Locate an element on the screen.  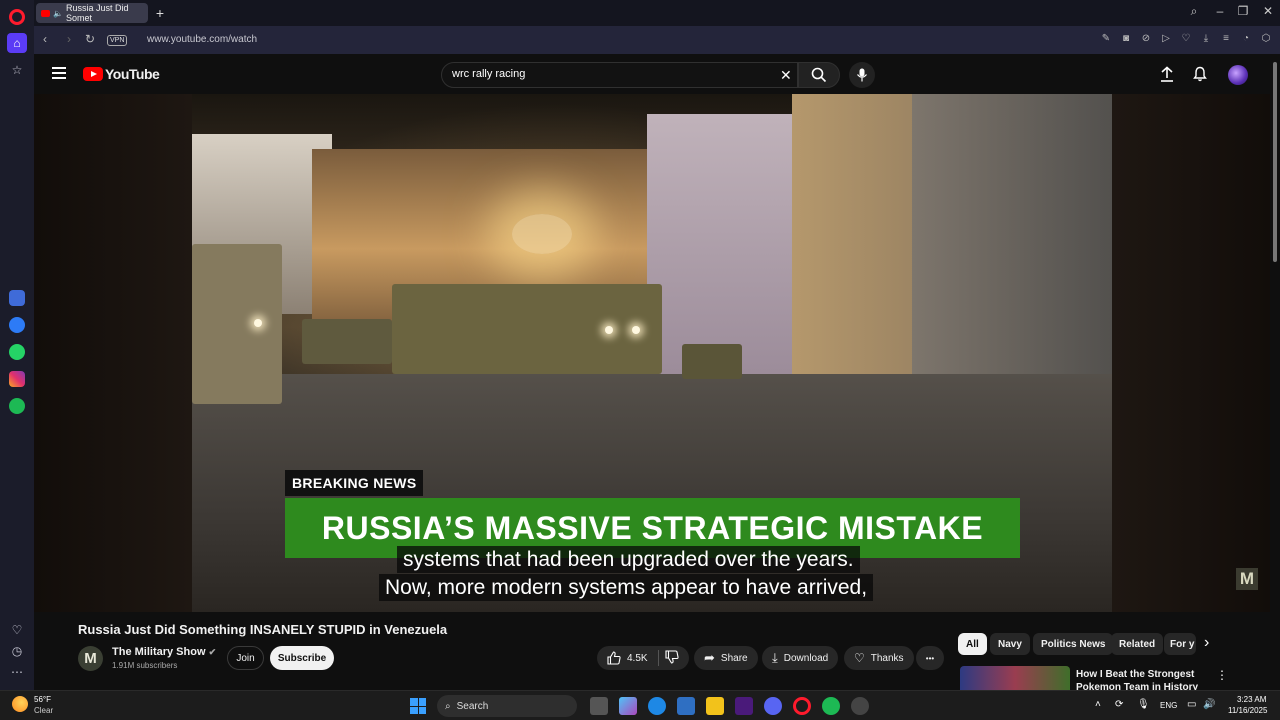
clock-date: 11/16/2025 is located at coordinates (1247, 710).